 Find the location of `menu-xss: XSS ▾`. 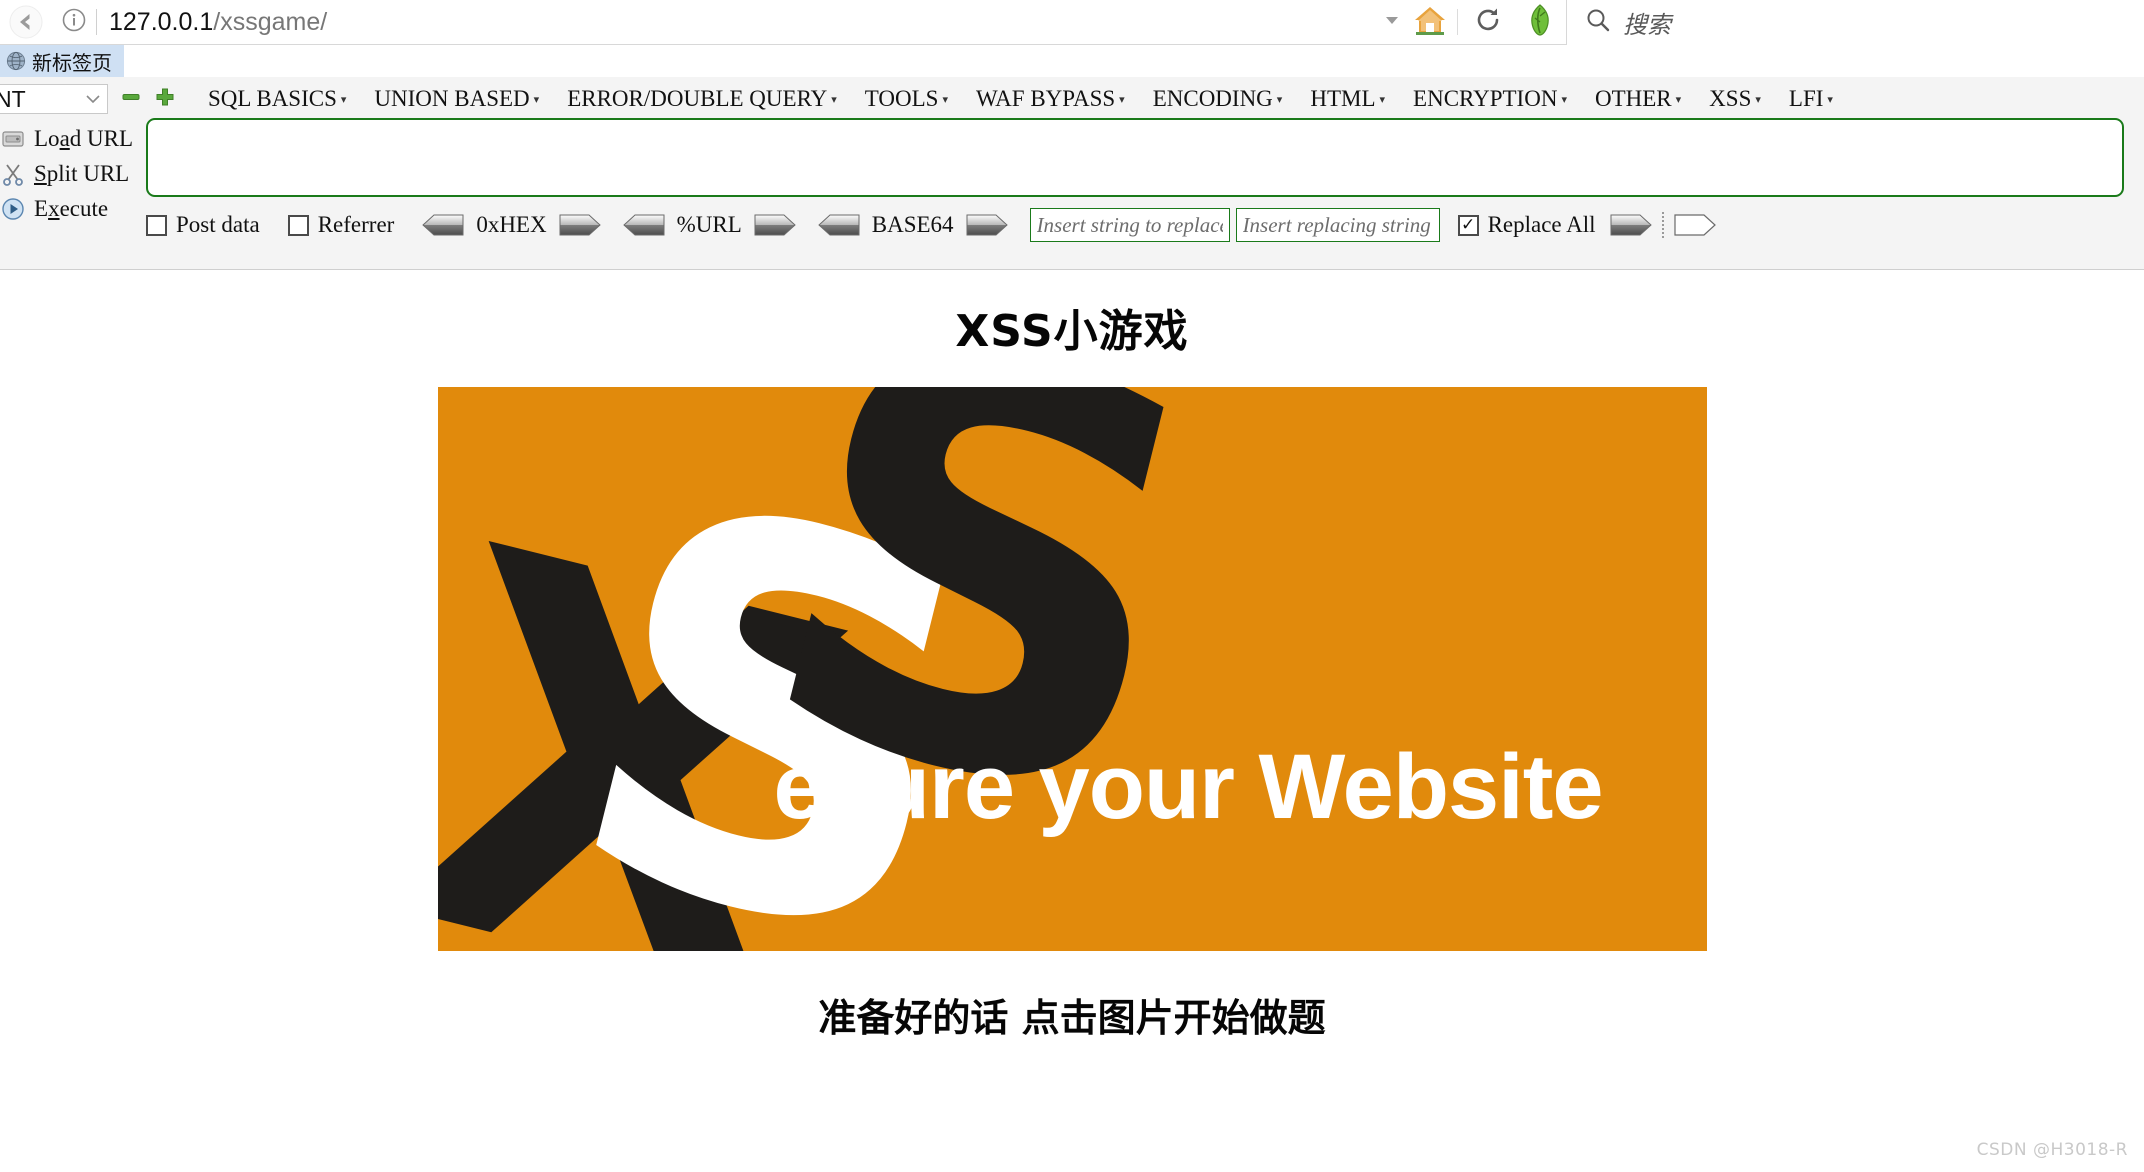

menu-xss: XSS ▾ is located at coordinates (1735, 99).